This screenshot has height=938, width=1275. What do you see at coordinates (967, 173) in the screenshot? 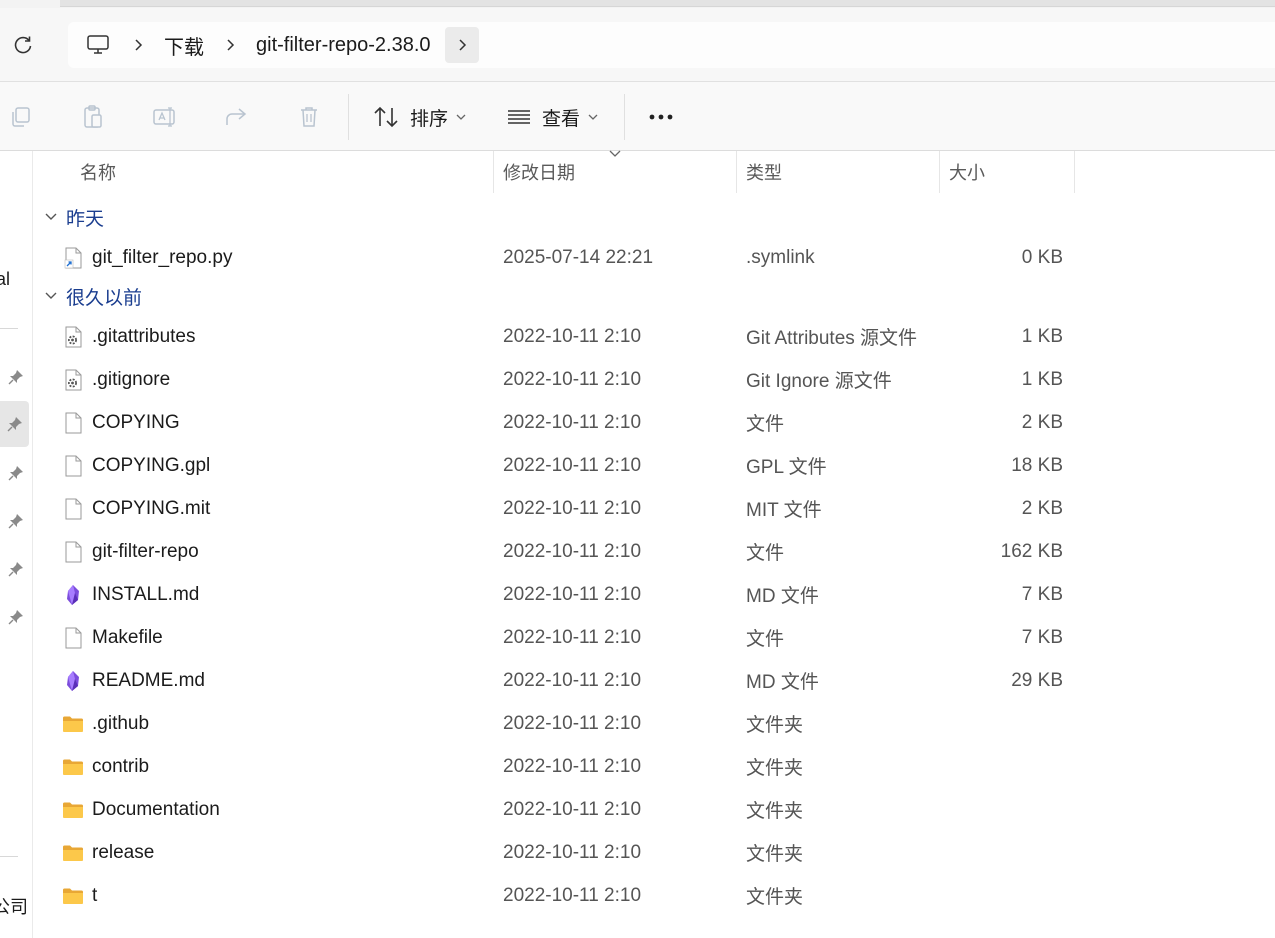
I see `column-header-size-label: 大小` at bounding box center [967, 173].